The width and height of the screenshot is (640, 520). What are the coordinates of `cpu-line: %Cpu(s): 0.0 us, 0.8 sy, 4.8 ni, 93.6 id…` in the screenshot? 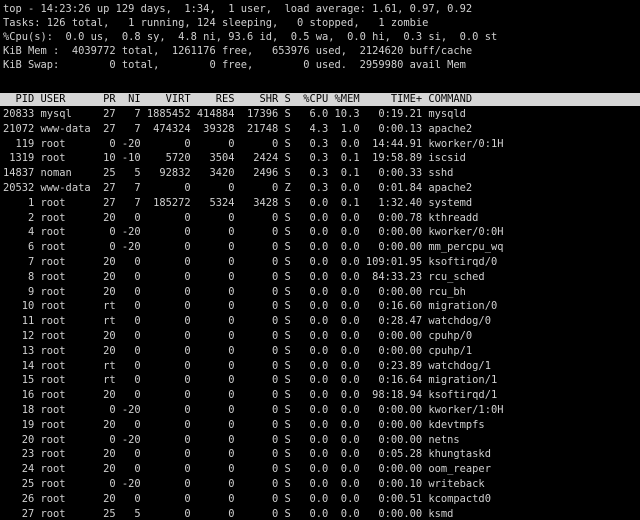 It's located at (250, 37).